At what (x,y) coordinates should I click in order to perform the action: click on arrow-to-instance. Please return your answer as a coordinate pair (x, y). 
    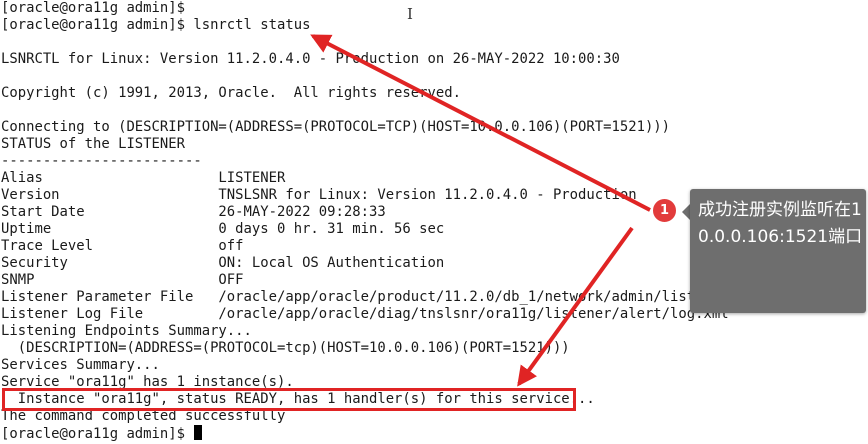
    Looking at the image, I should click on (575, 306).